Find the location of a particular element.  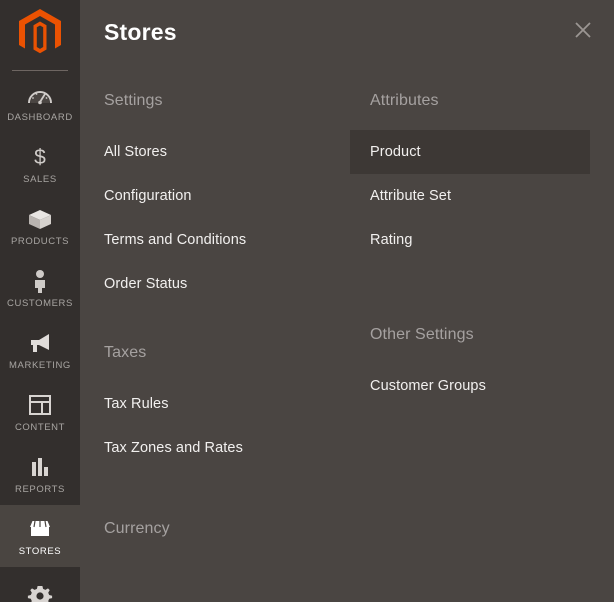

menu-link-attribute-set: Attribute Set is located at coordinates (475, 196).